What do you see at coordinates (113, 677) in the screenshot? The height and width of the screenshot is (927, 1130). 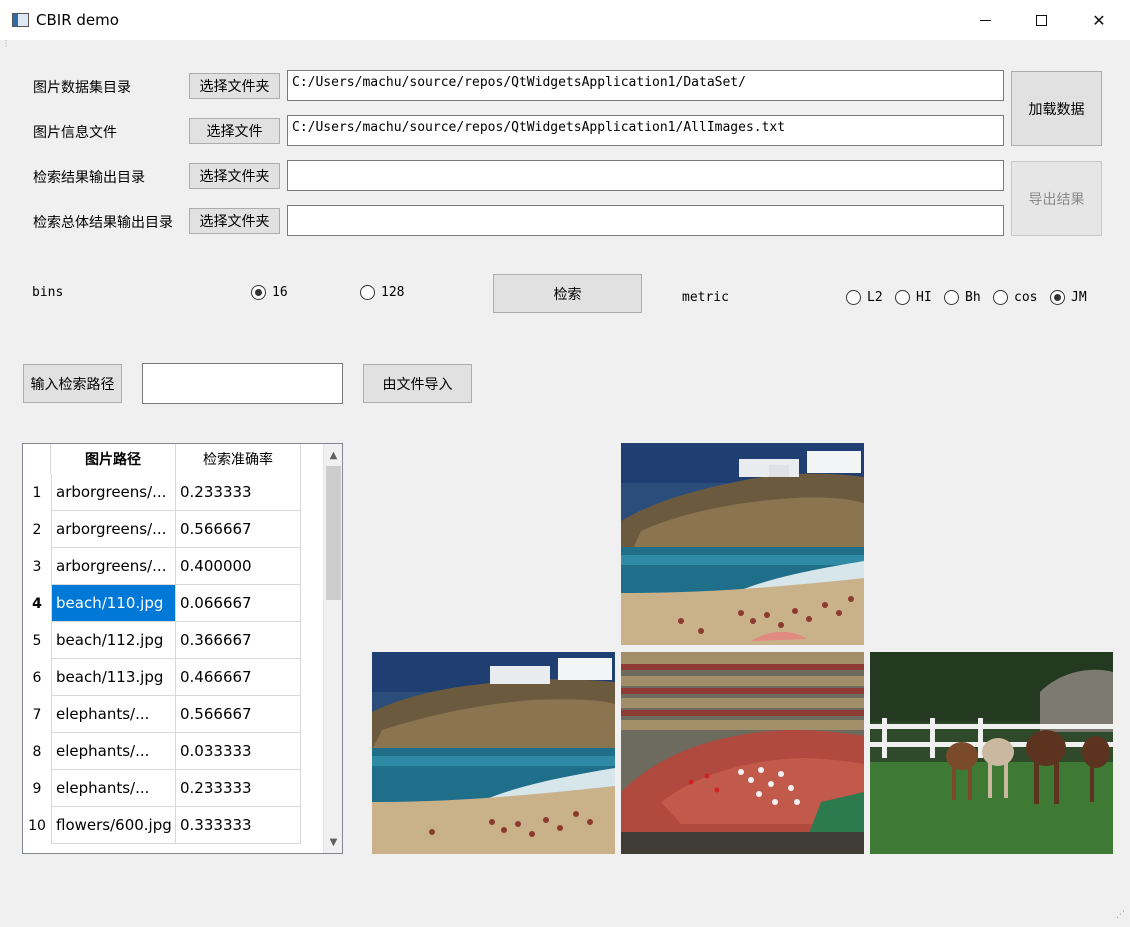 I see `cell-image-path: beach/113.jpg` at bounding box center [113, 677].